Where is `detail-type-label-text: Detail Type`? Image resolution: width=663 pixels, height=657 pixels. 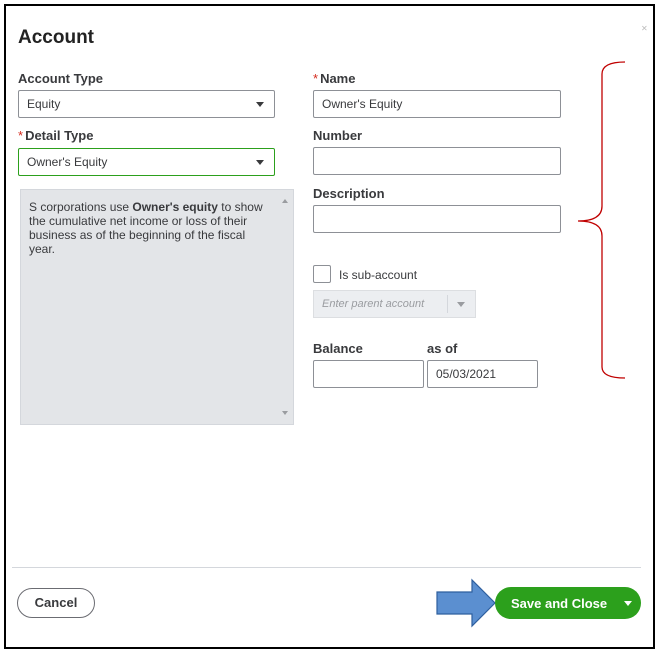
detail-type-label-text: Detail Type is located at coordinates (59, 135).